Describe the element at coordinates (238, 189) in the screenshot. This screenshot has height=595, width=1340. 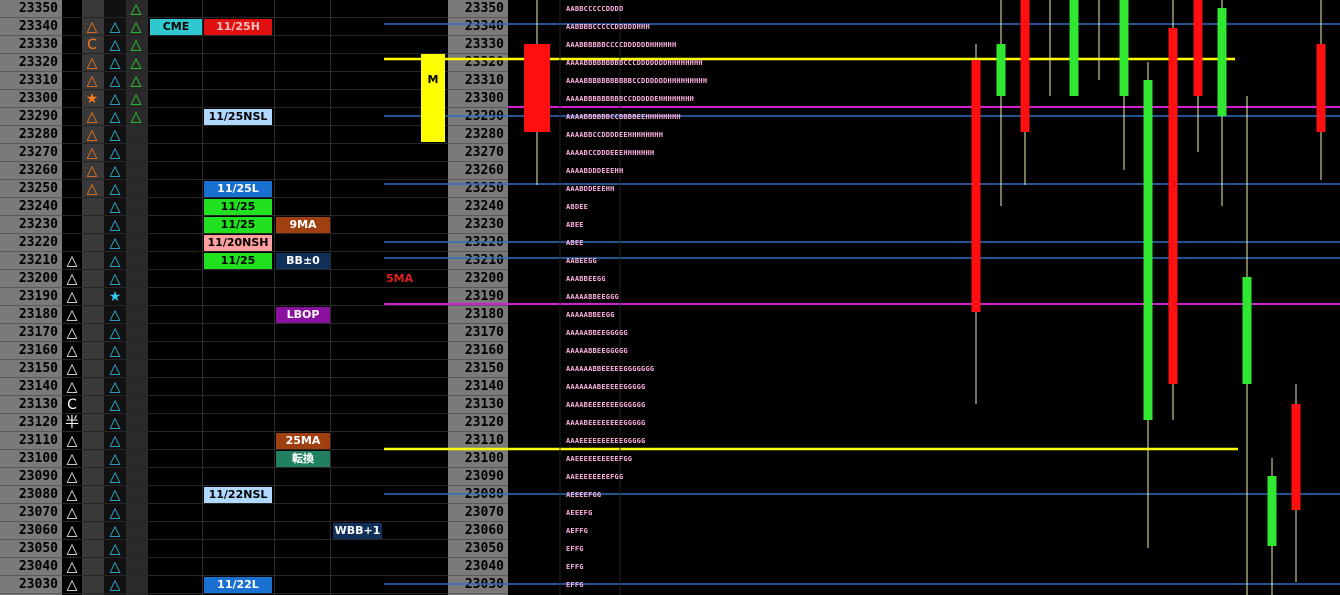
I see `level-label: 11/25L` at that location.